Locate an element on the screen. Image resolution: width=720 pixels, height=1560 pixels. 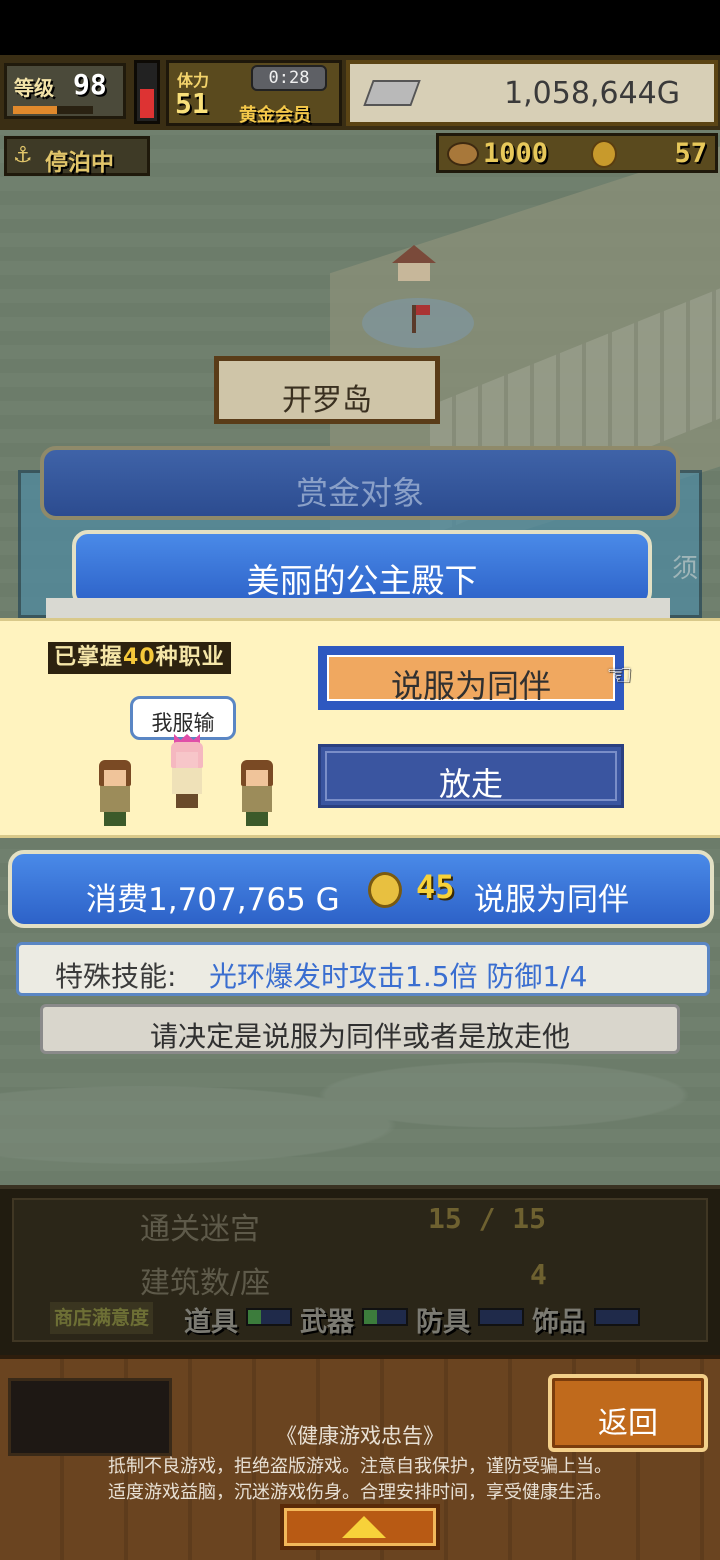
prompt-text: 请决定是说服为同伴或者是放走他 is located at coordinates (359, 1036).